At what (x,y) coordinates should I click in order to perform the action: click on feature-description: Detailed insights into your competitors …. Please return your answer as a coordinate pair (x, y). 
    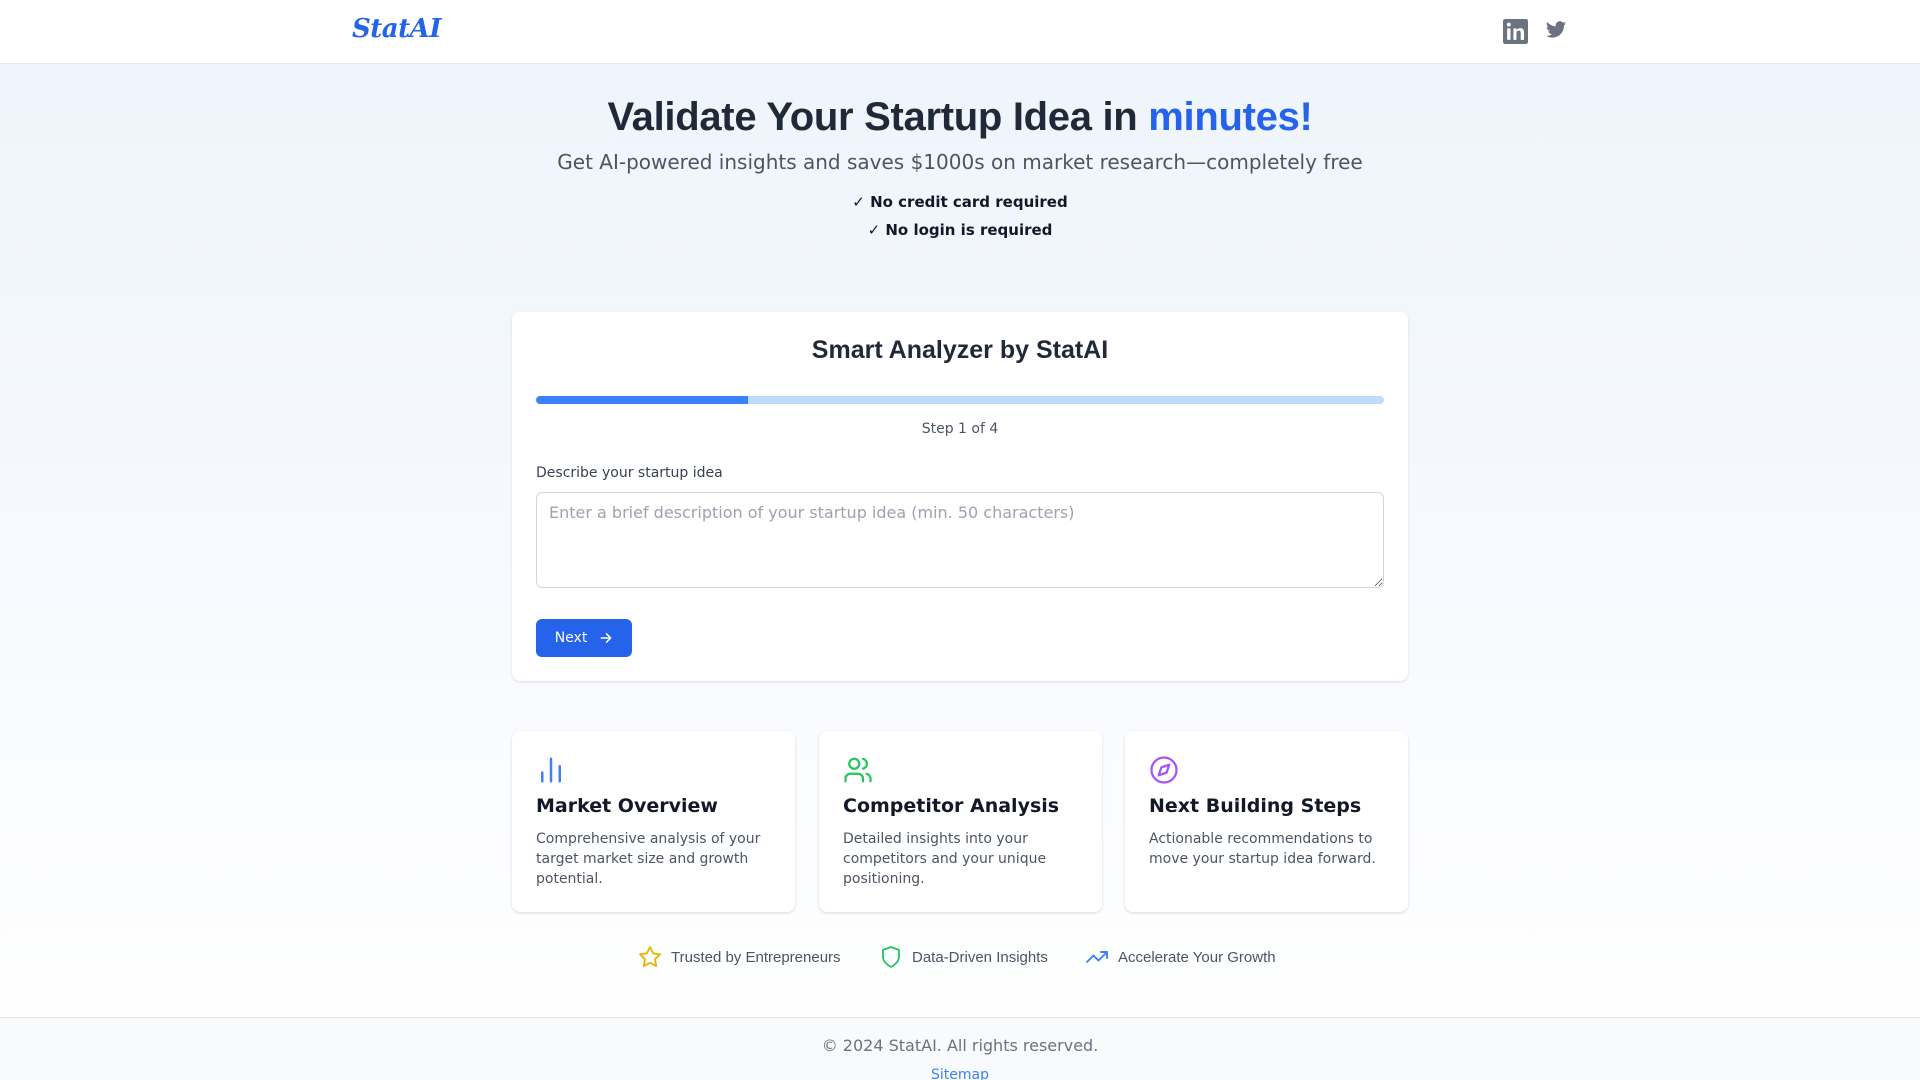
    Looking at the image, I should click on (945, 859).